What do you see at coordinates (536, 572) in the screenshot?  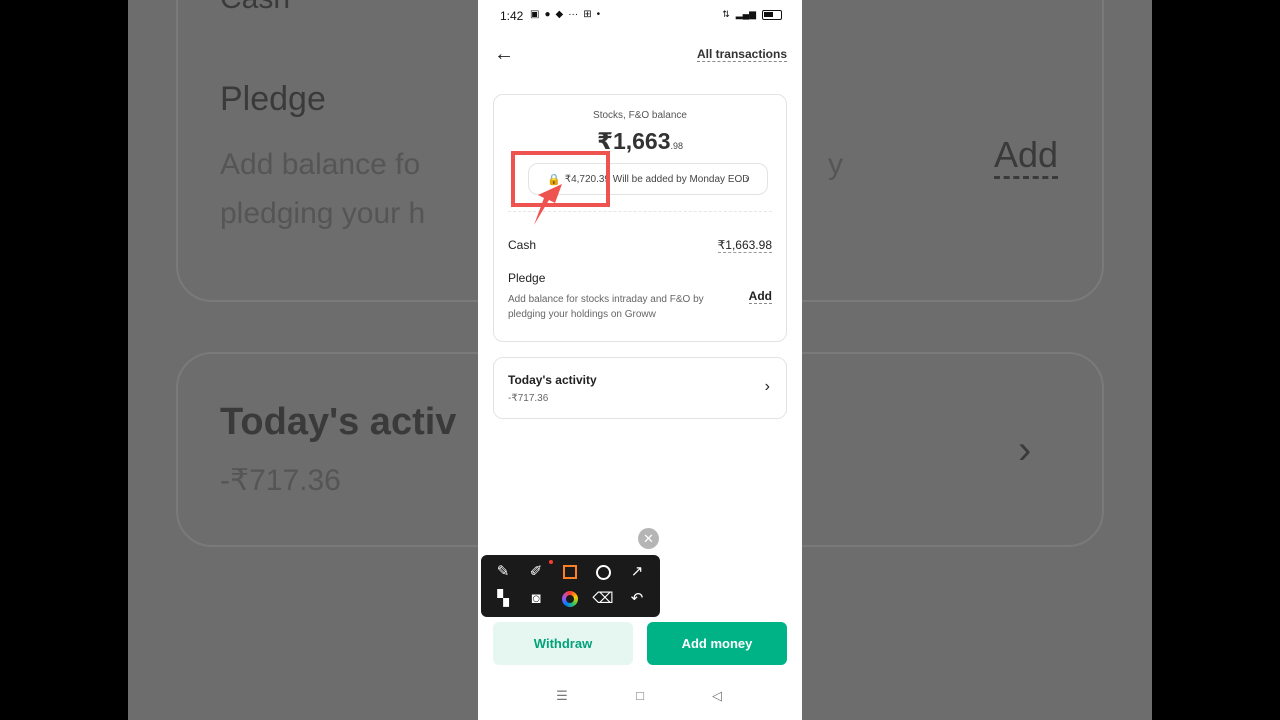 I see `highlighter-icon: ✐` at bounding box center [536, 572].